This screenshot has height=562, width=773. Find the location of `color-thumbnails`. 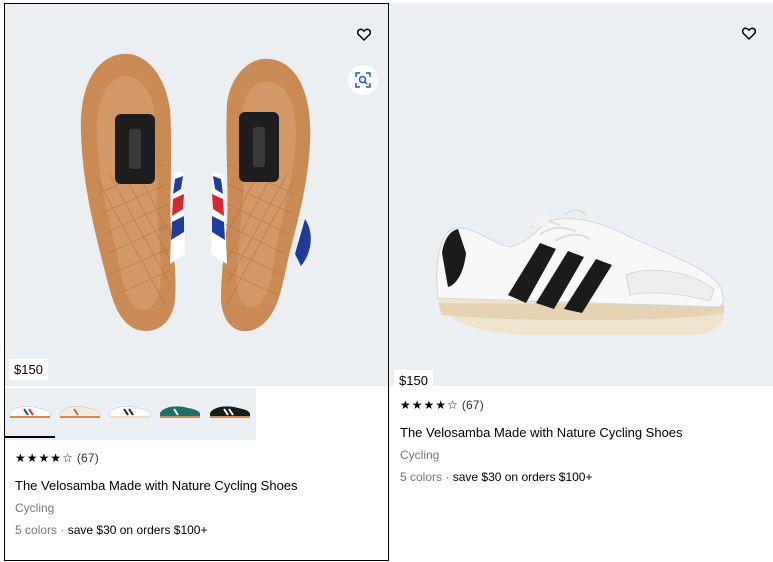

color-thumbnails is located at coordinates (130, 414).